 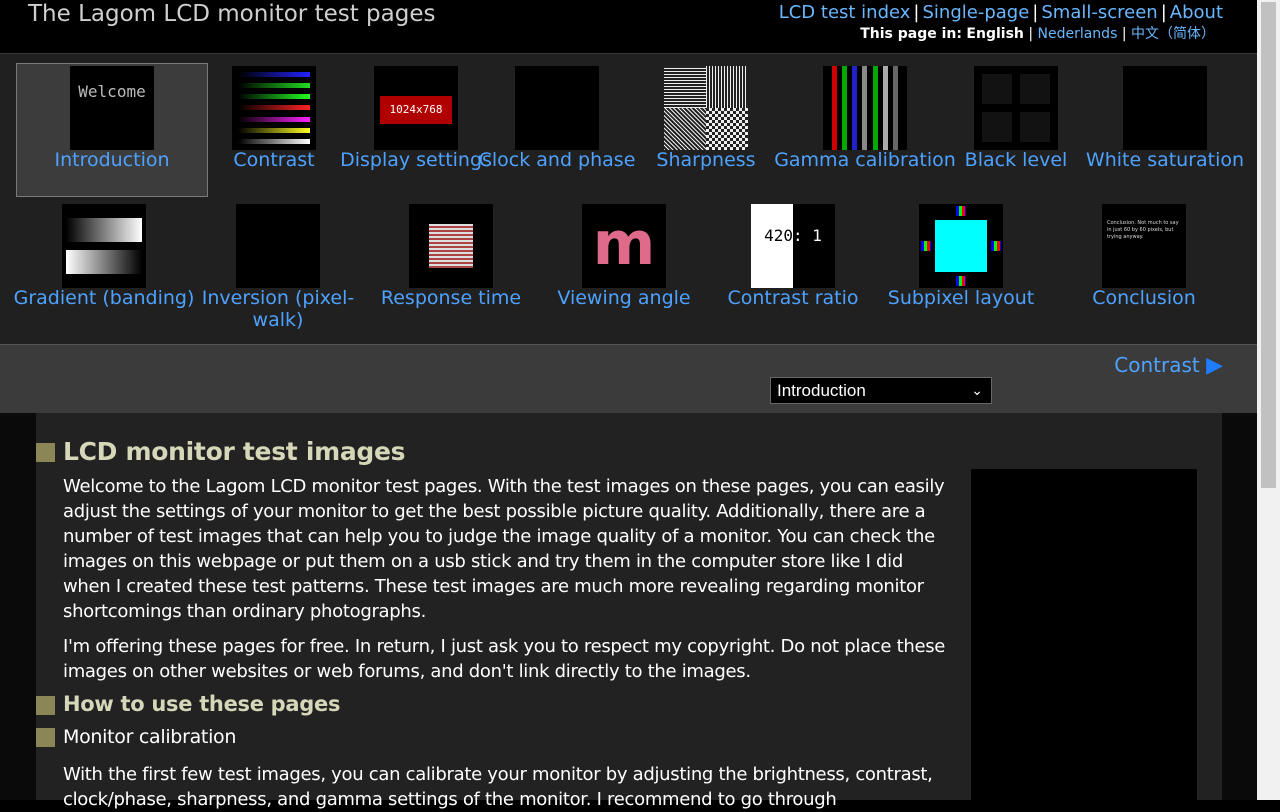 I want to click on next-page-link: Contrast ▶, so click(x=1168, y=365).